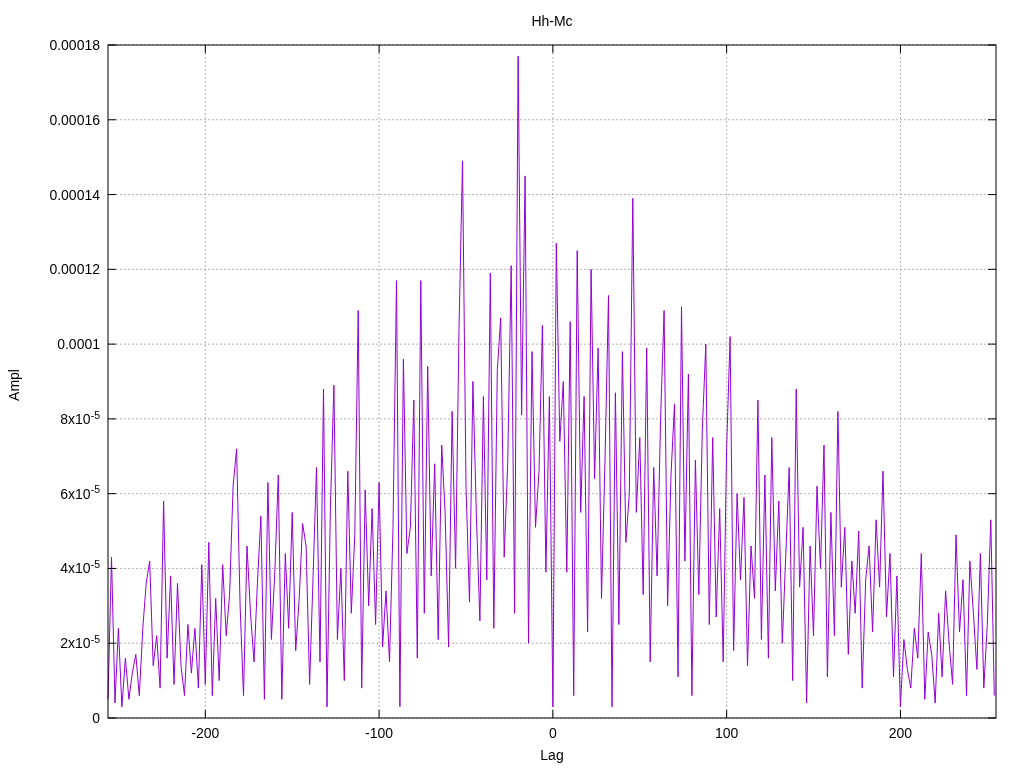 The width and height of the screenshot is (1024, 768). I want to click on tick-label: 0.00014, so click(74, 194).